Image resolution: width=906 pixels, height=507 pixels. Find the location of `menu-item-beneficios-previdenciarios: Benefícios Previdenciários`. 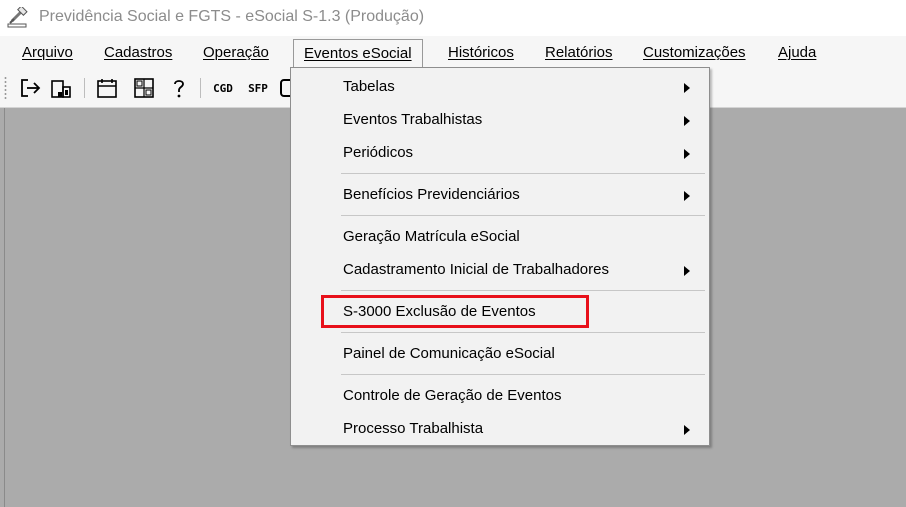

menu-item-beneficios-previdenciarios: Benefícios Previdenciários is located at coordinates (500, 195).